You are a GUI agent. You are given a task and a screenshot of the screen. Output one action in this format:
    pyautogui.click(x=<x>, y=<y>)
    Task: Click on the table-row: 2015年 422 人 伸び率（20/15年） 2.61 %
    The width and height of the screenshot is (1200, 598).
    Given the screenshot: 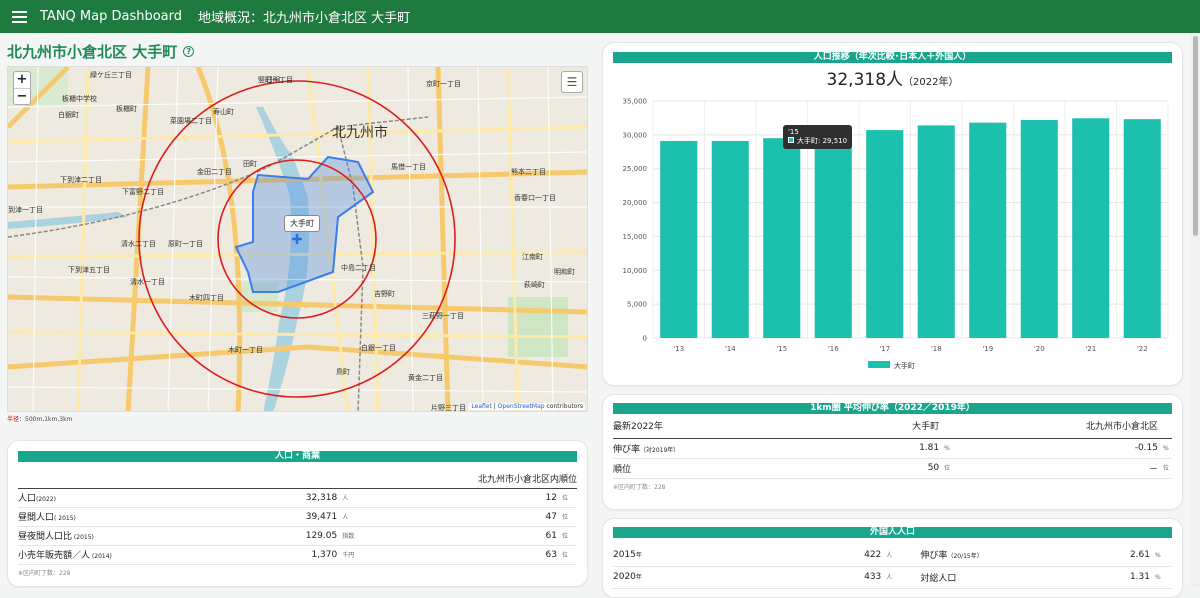 What is the action you would take?
    pyautogui.click(x=892, y=555)
    